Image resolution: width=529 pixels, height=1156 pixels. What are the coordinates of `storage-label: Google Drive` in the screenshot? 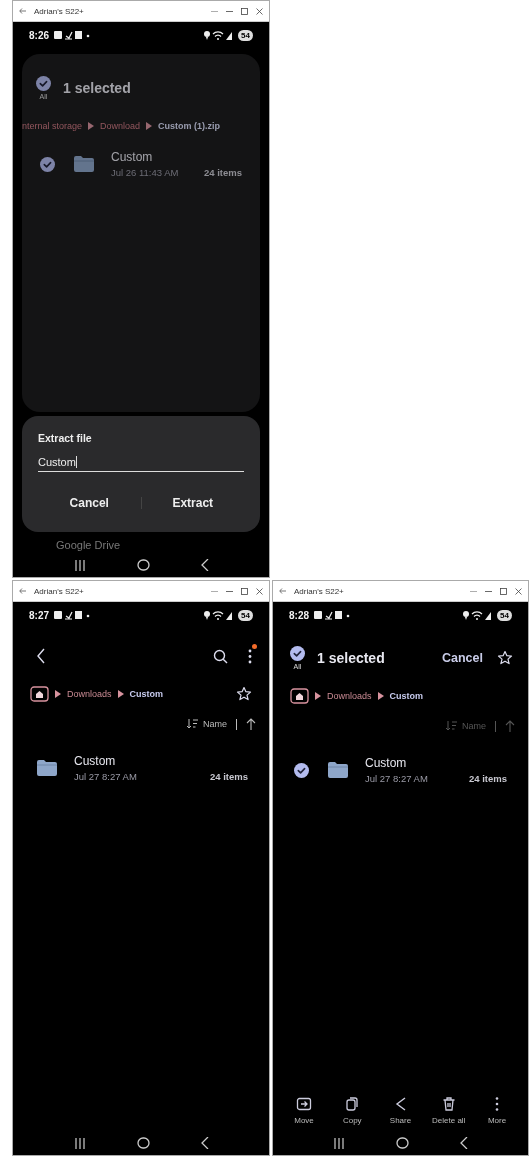 It's located at (88, 545).